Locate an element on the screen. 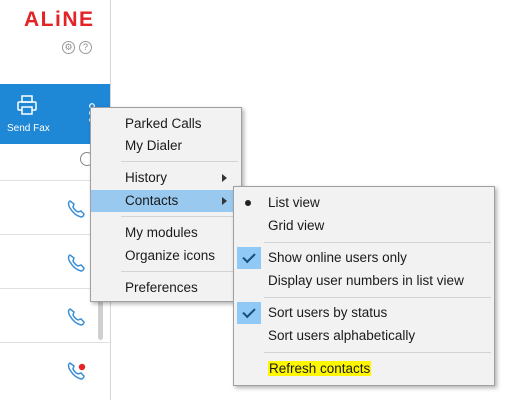  help-icon: ? is located at coordinates (85, 47).